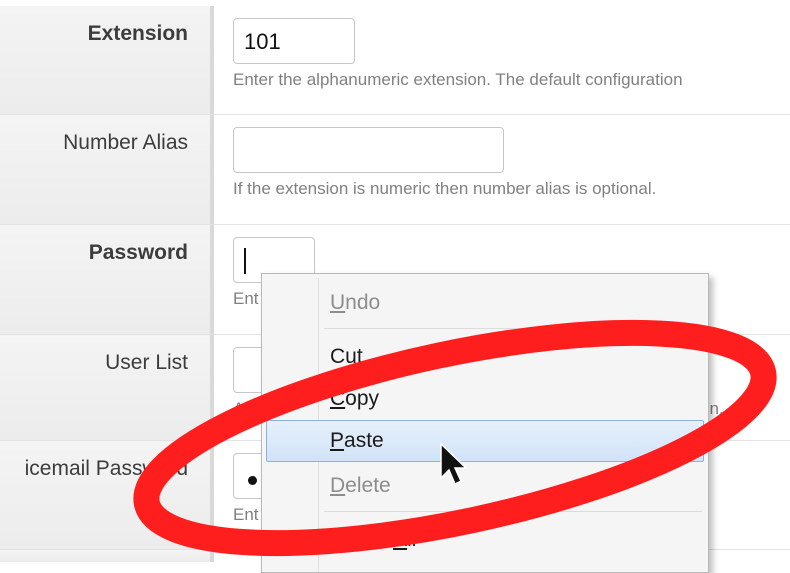 The height and width of the screenshot is (573, 790). What do you see at coordinates (125, 142) in the screenshot?
I see `number-alias-label: Number Alias` at bounding box center [125, 142].